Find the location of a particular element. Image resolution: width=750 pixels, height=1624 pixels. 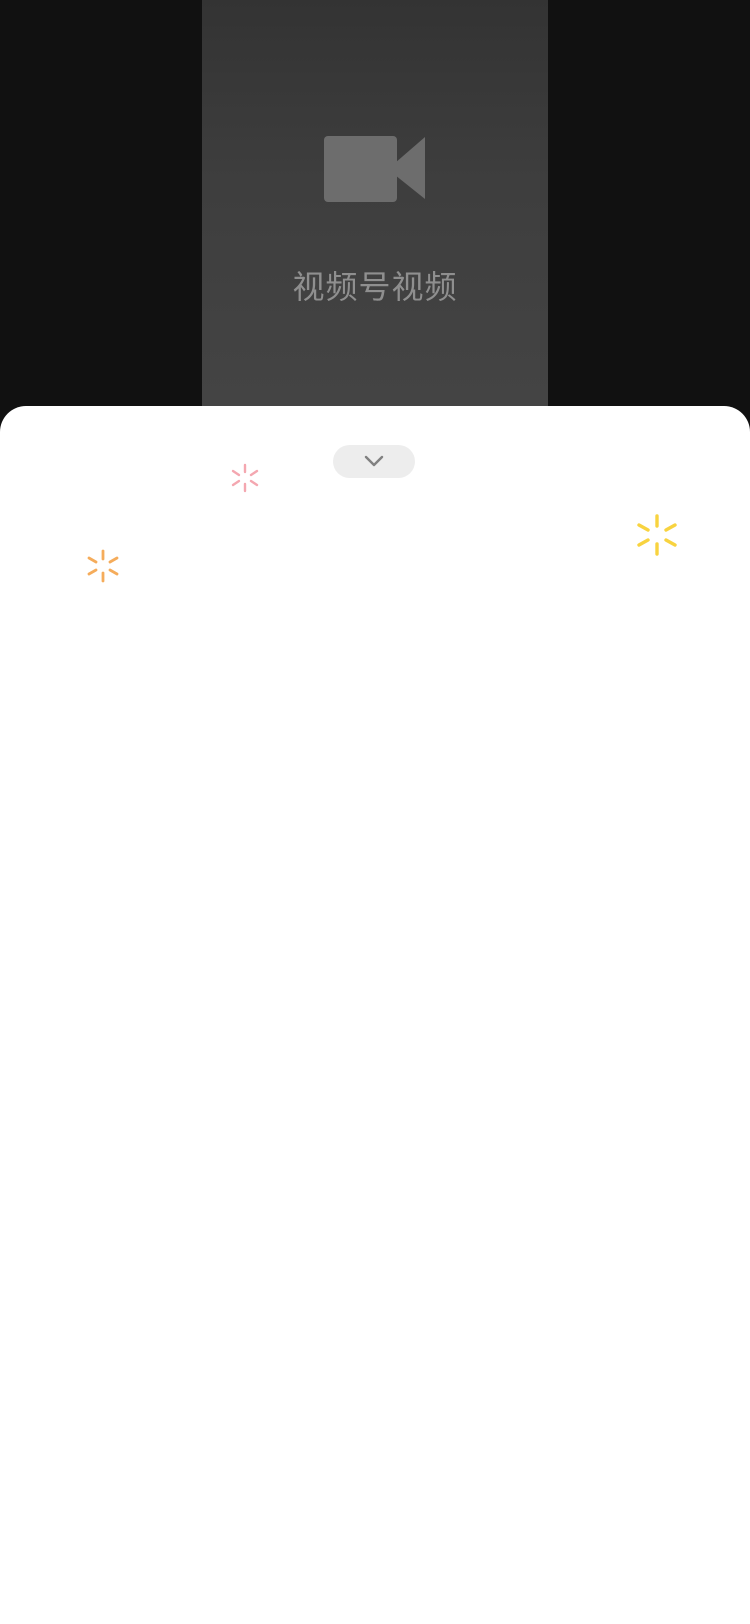

chevron-down-icon is located at coordinates (374, 461).